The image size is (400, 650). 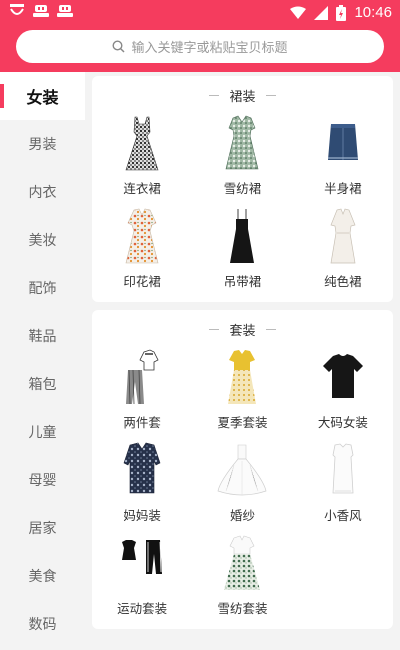 I want to click on category-tile: 连衣裙, so click(x=142, y=156).